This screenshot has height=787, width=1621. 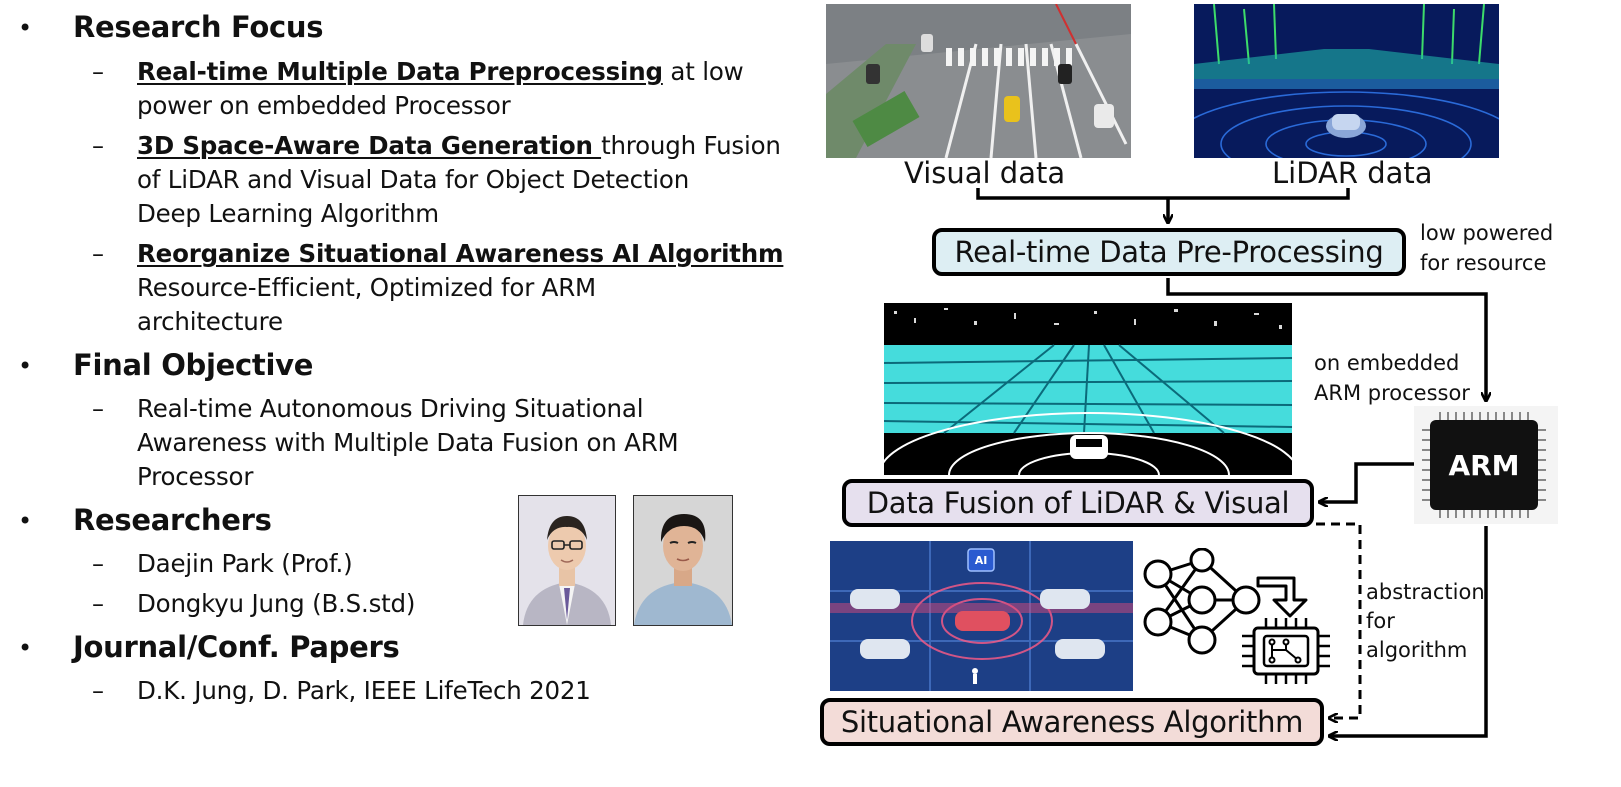 I want to click on papers-heading: Journal/Conf. Papers, so click(x=236, y=647).